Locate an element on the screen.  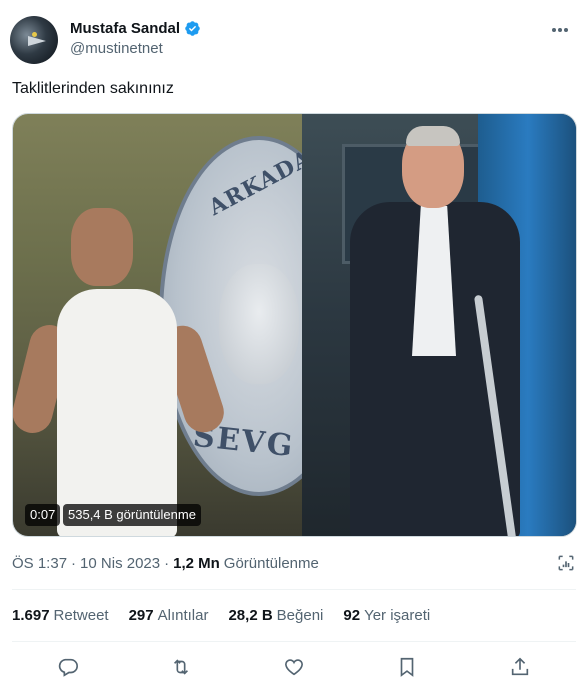
avatar-eagle-beak is located at coordinates (37, 41).